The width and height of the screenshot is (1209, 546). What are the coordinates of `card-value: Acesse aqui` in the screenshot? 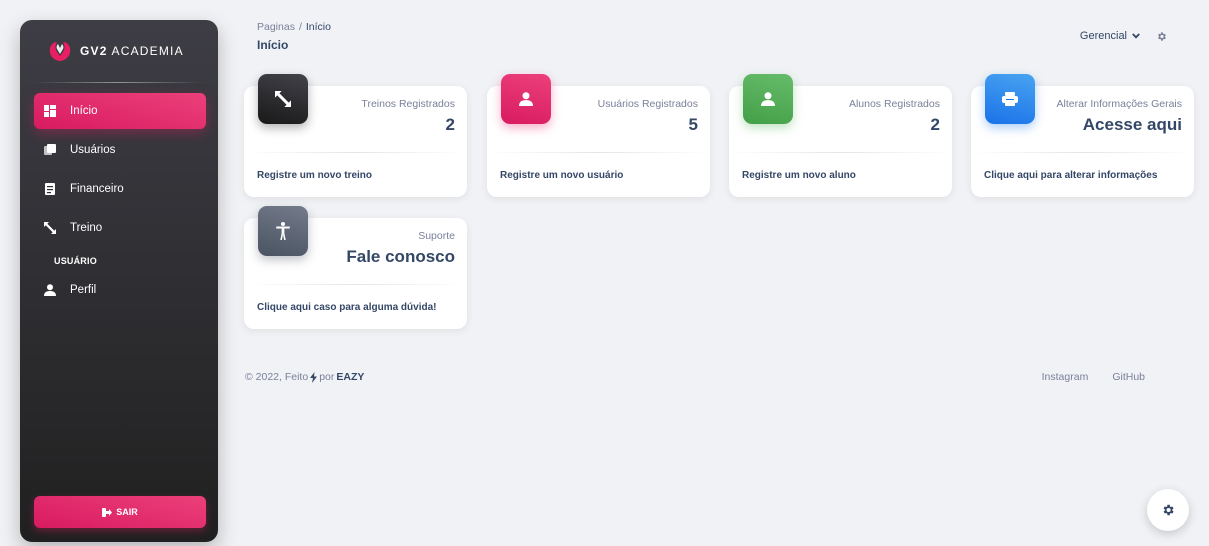 It's located at (1132, 124).